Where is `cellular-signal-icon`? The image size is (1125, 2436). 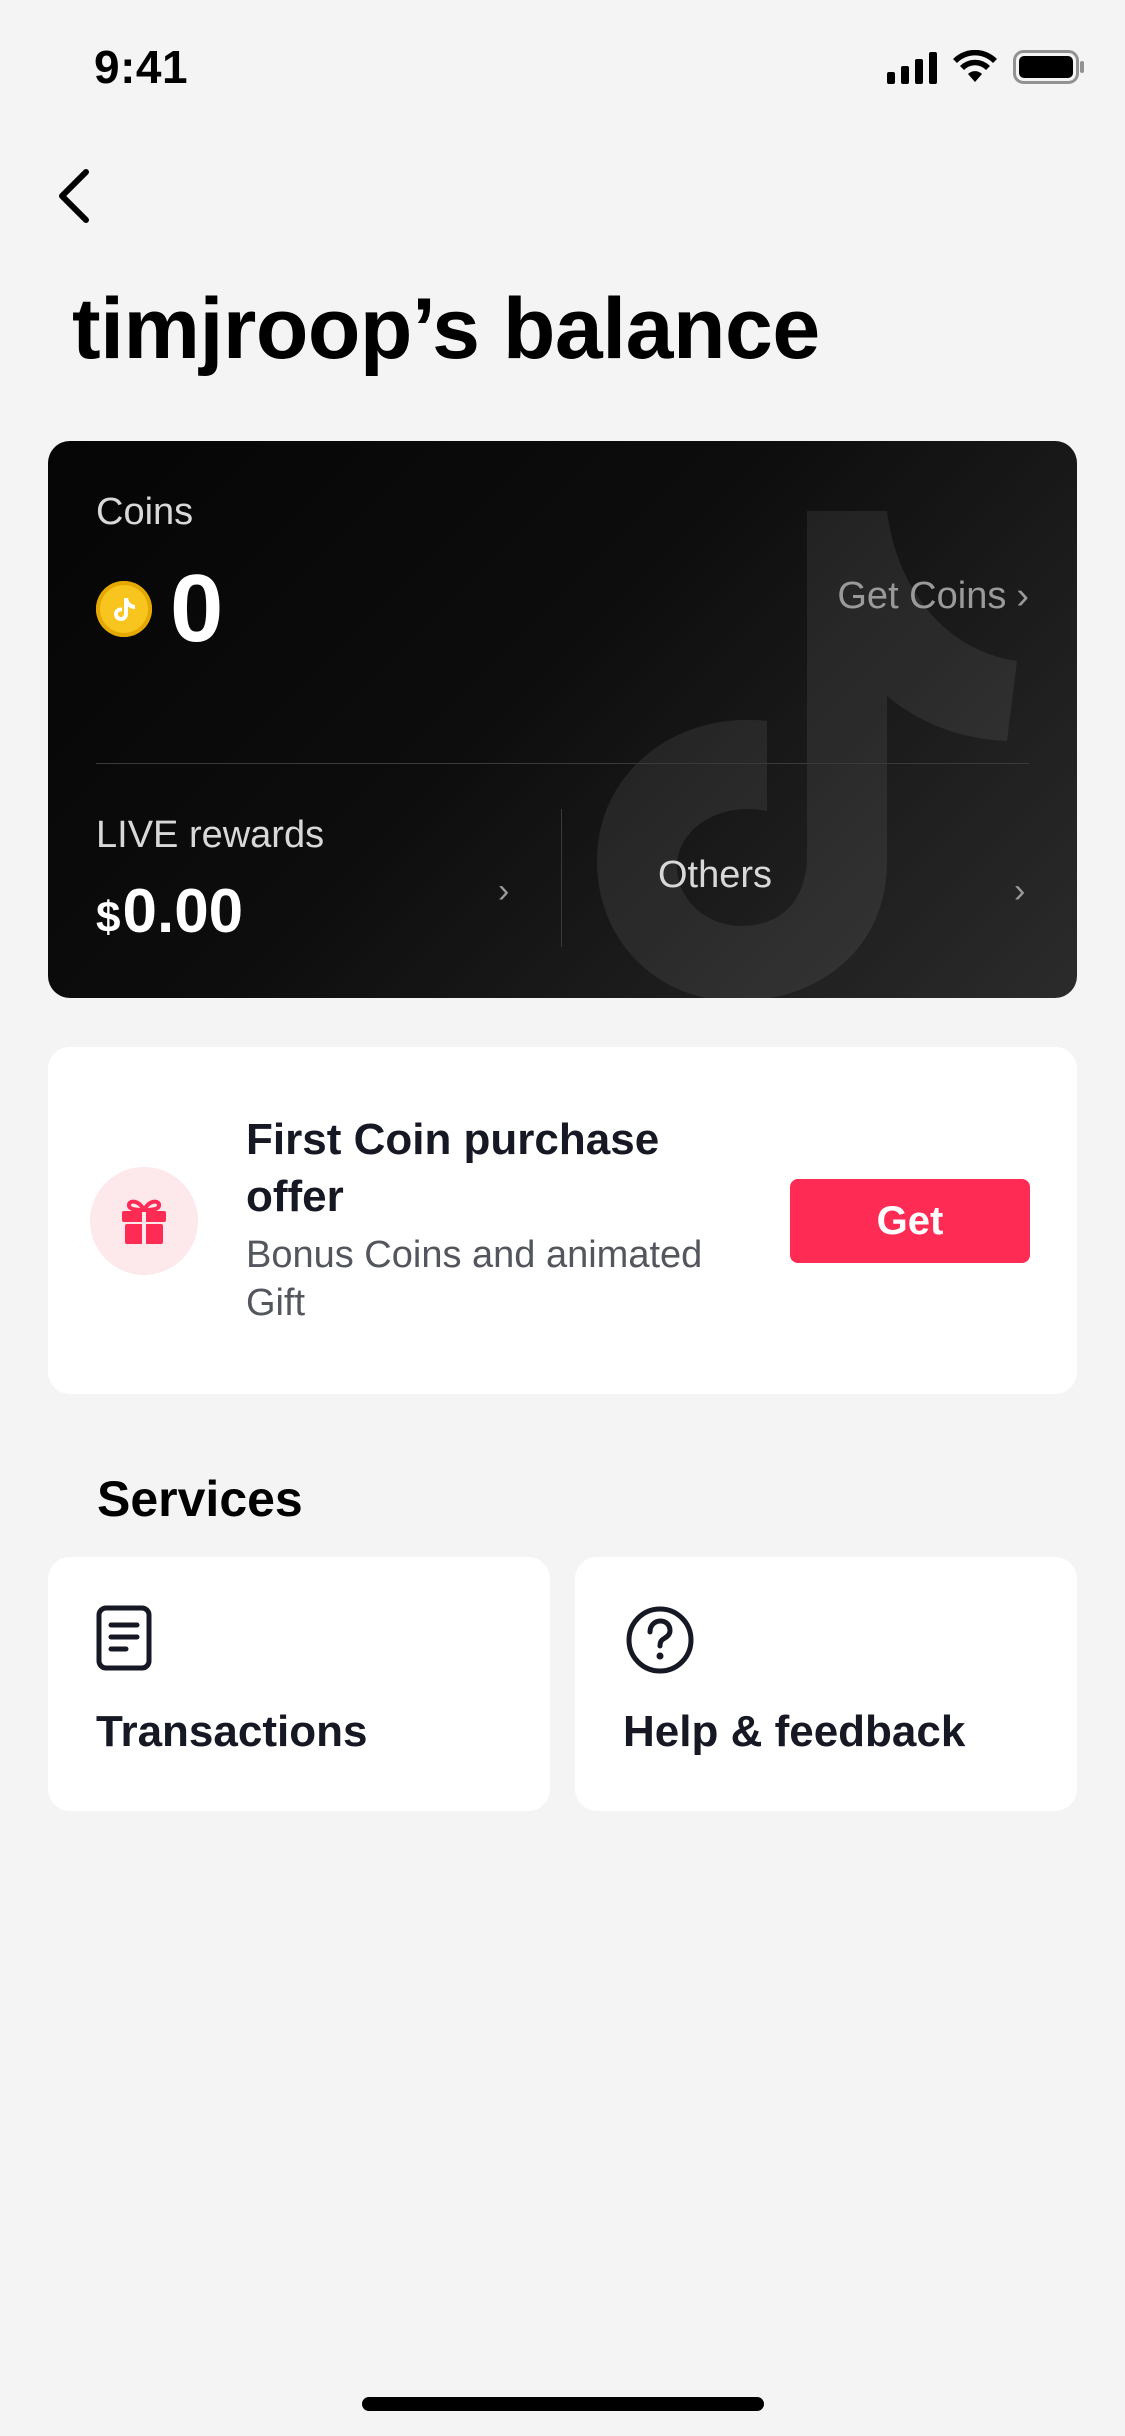
cellular-signal-icon is located at coordinates (912, 67).